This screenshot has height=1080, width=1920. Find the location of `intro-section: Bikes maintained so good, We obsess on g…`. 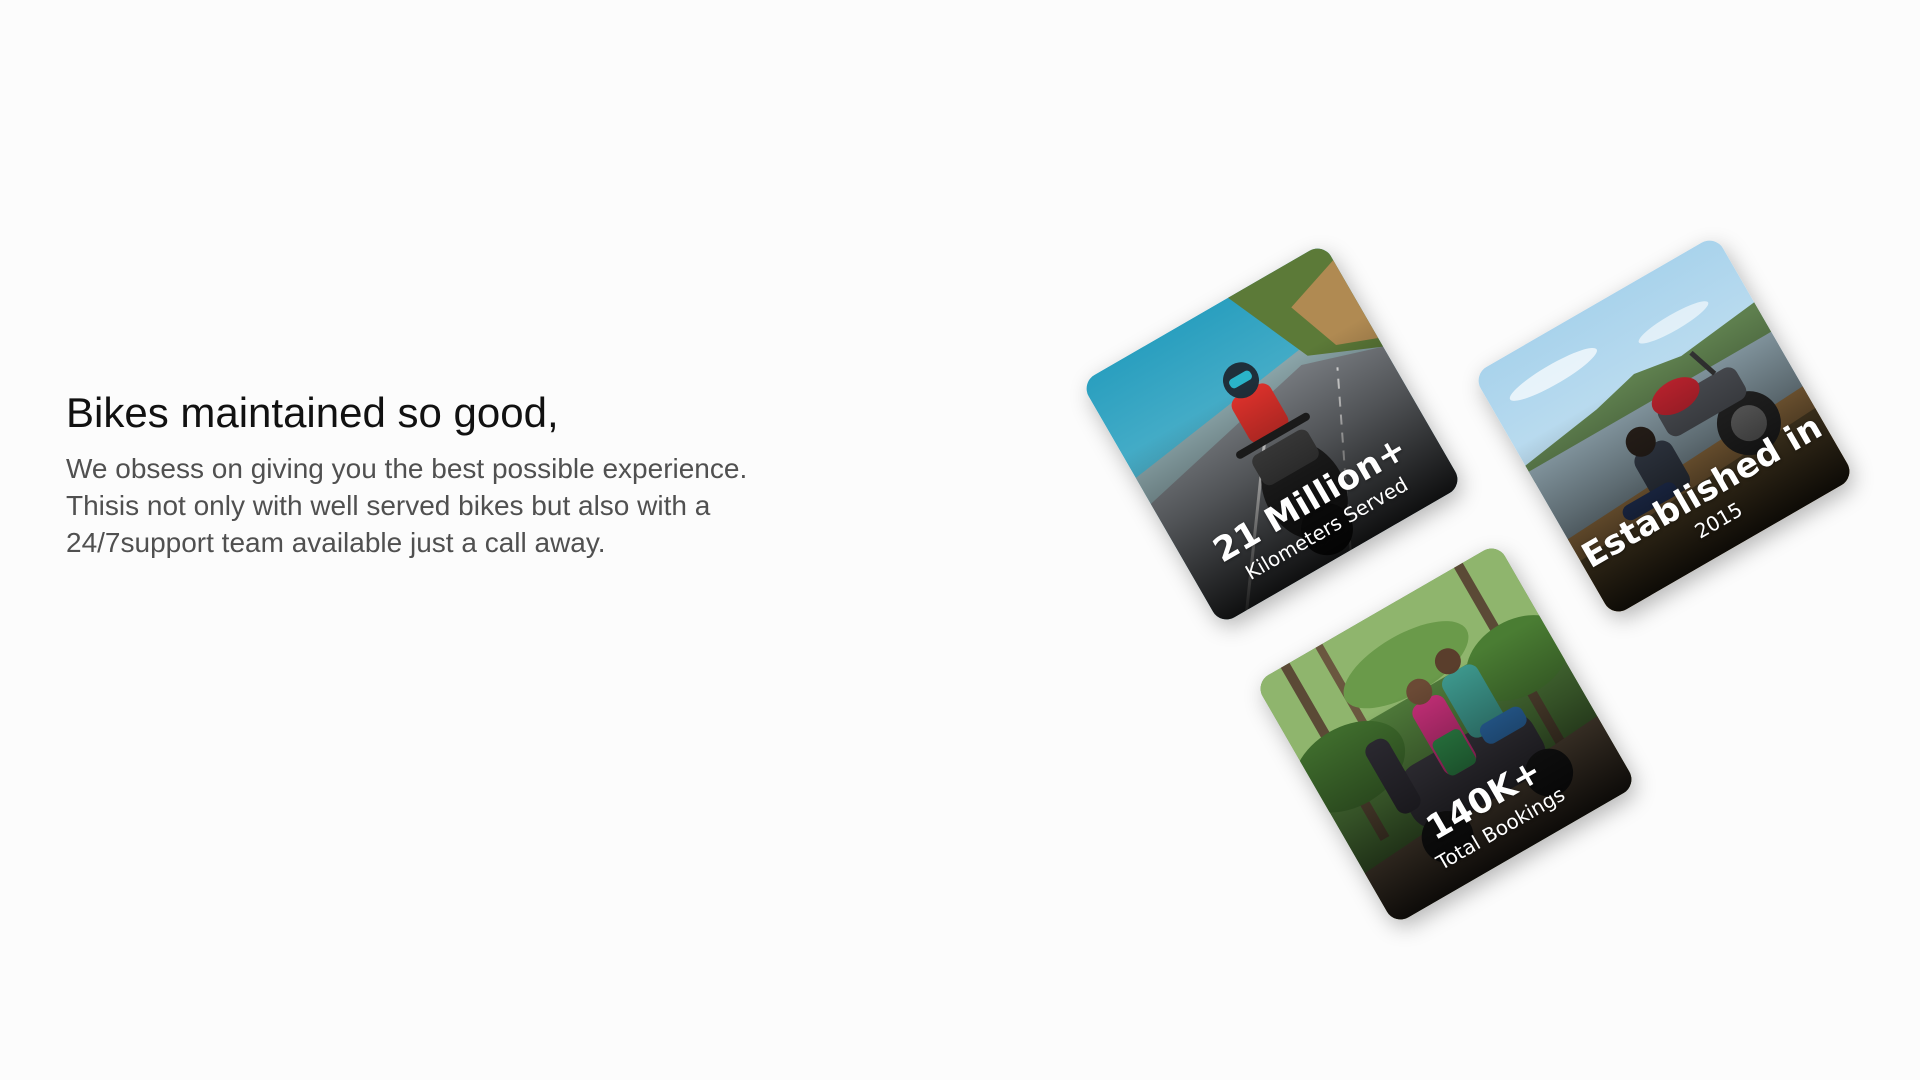

intro-section: Bikes maintained so good, We obsess on g… is located at coordinates (416, 474).